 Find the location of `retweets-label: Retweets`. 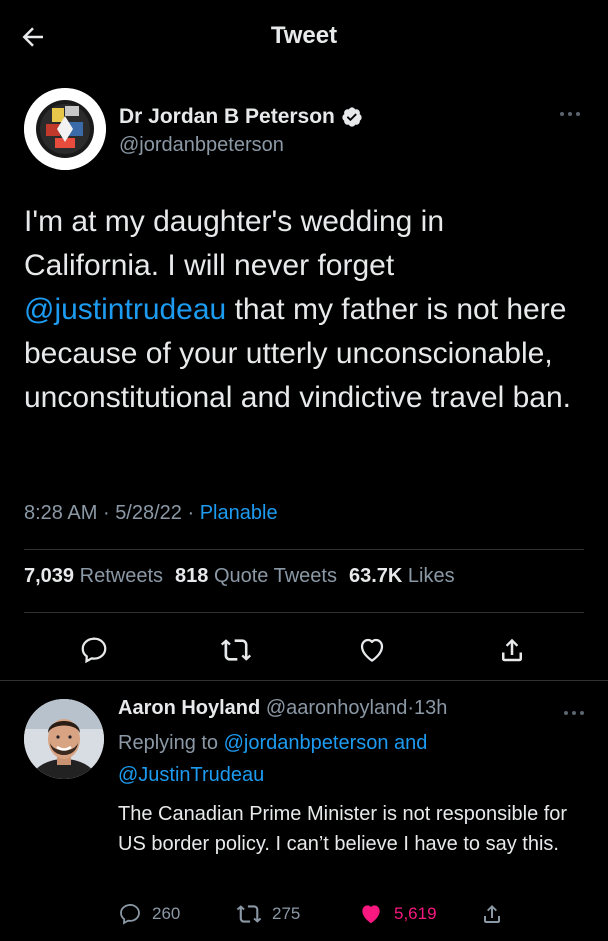

retweets-label: Retweets is located at coordinates (121, 576).